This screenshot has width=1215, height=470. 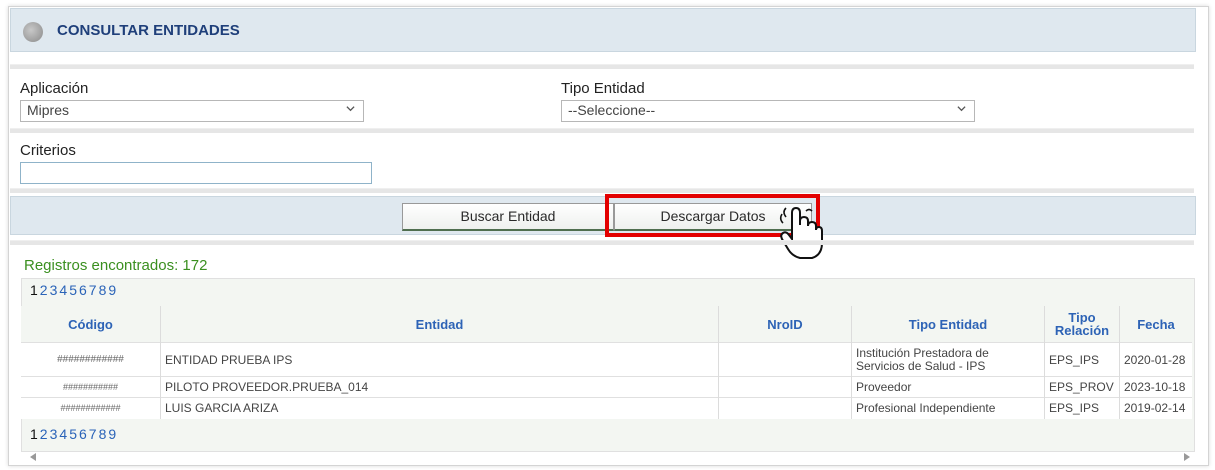 I want to click on col-nroid: NroID, so click(x=785, y=324).